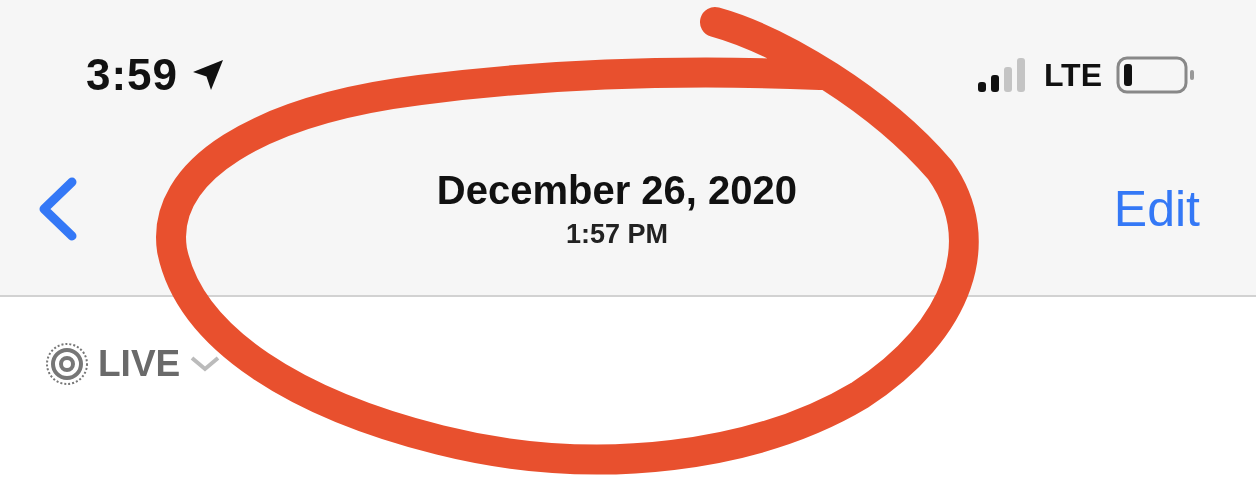 Image resolution: width=1256 pixels, height=479 pixels. I want to click on live-photo-icon, so click(67, 364).